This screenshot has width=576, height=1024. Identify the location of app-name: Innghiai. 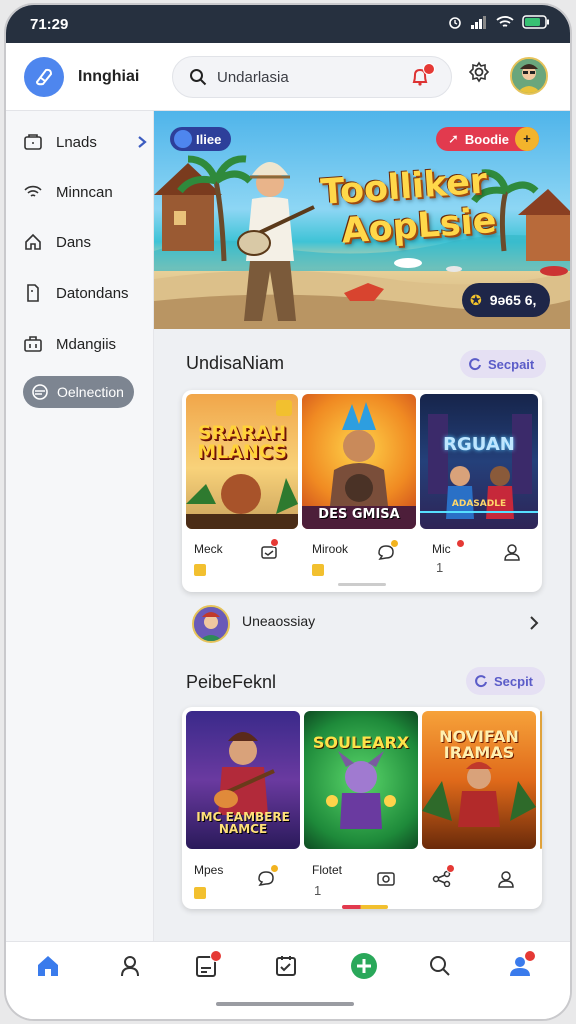
(109, 76).